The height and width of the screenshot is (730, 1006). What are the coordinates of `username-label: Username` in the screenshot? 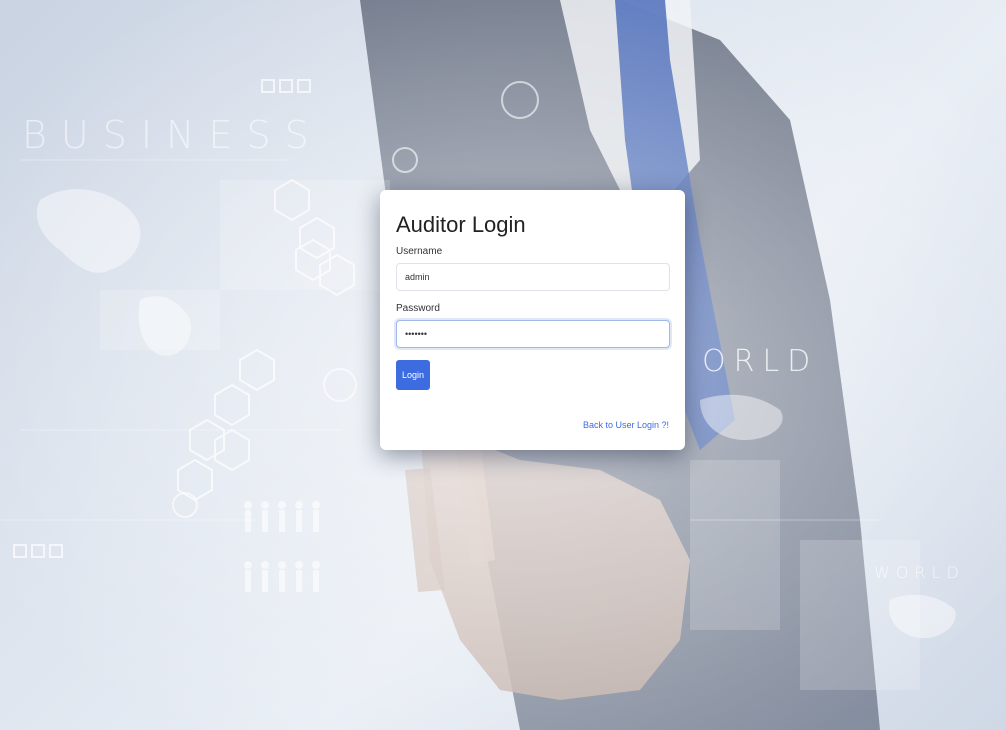 It's located at (419, 251).